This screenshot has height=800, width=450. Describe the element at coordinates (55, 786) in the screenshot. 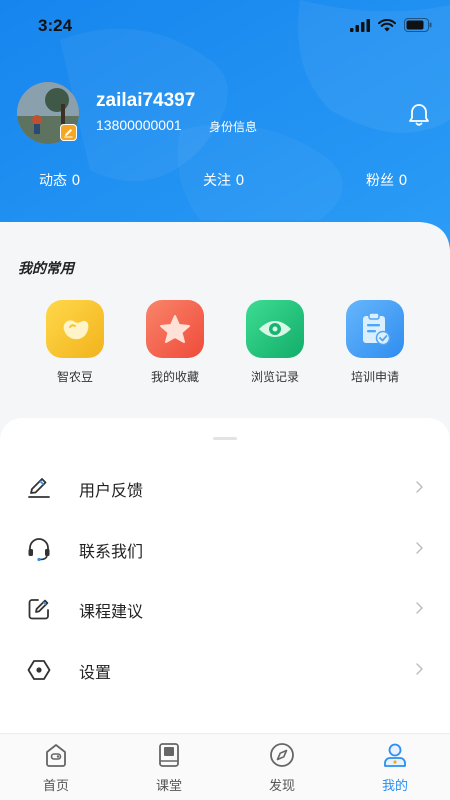

I see `tab-label: 首页` at that location.